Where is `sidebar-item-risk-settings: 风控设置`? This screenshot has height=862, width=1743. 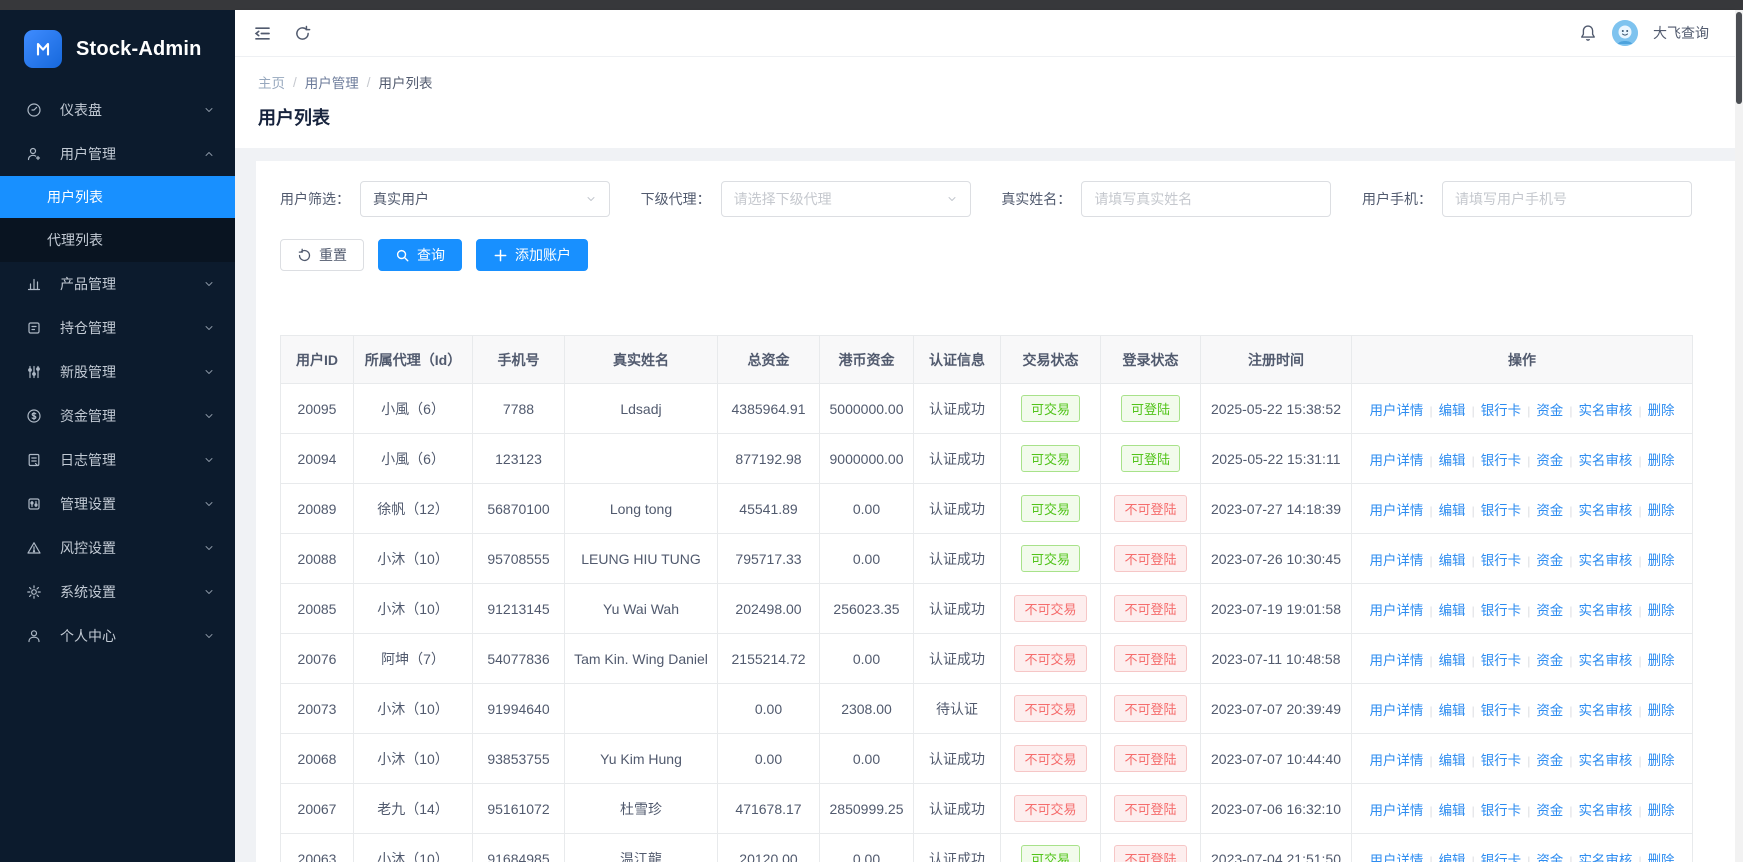
sidebar-item-risk-settings: 风控设置 is located at coordinates (117, 548).